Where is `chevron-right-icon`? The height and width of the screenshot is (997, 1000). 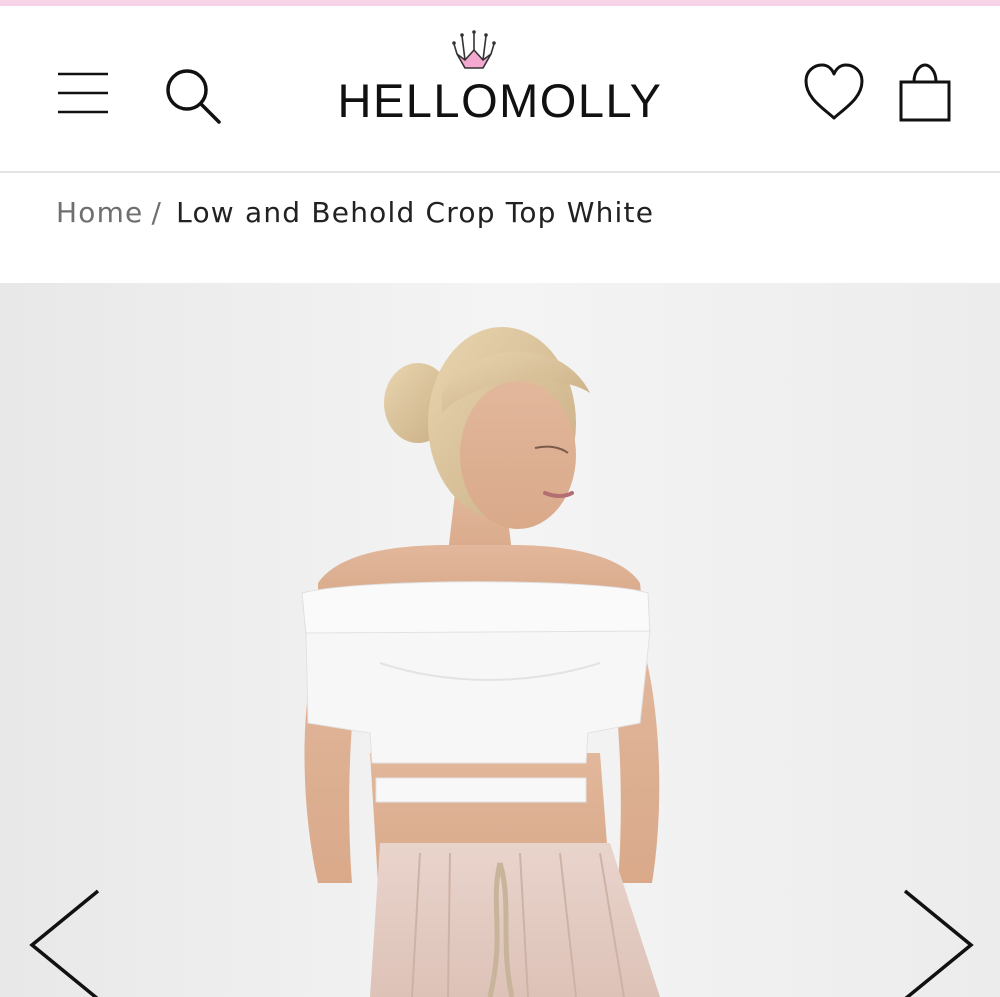
chevron-right-icon is located at coordinates (937, 942).